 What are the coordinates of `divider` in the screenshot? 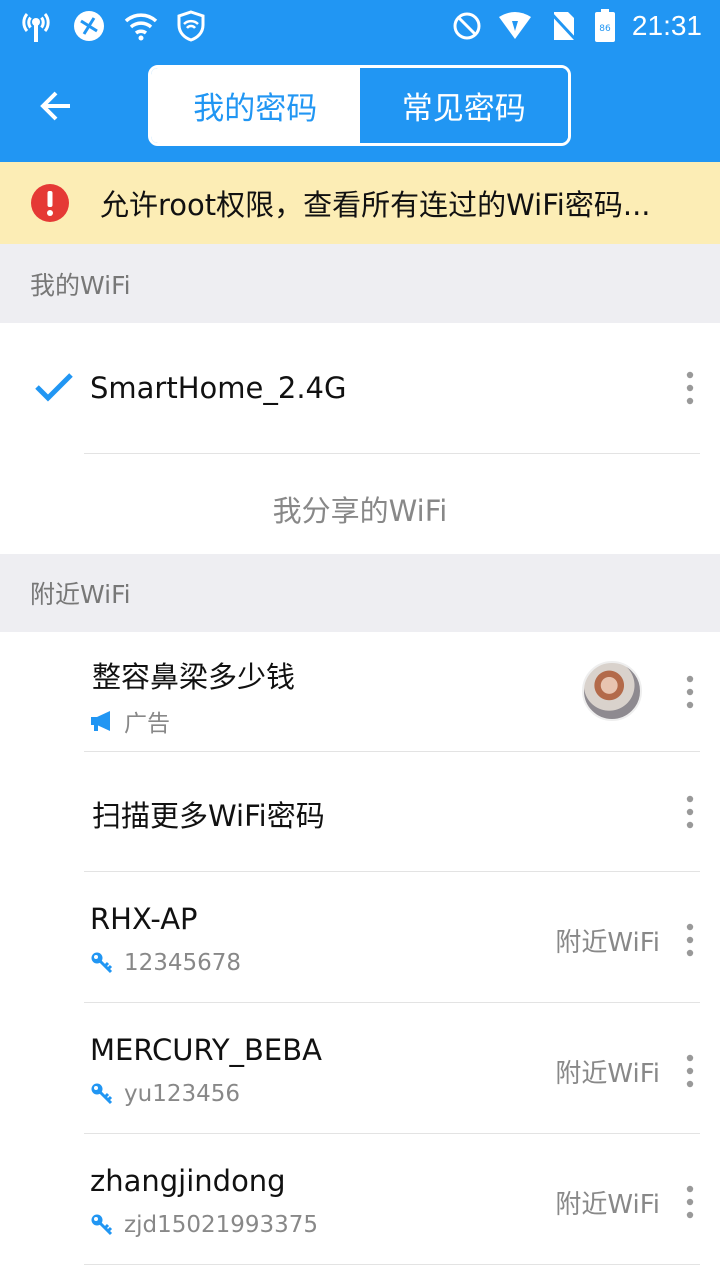 It's located at (392, 1264).